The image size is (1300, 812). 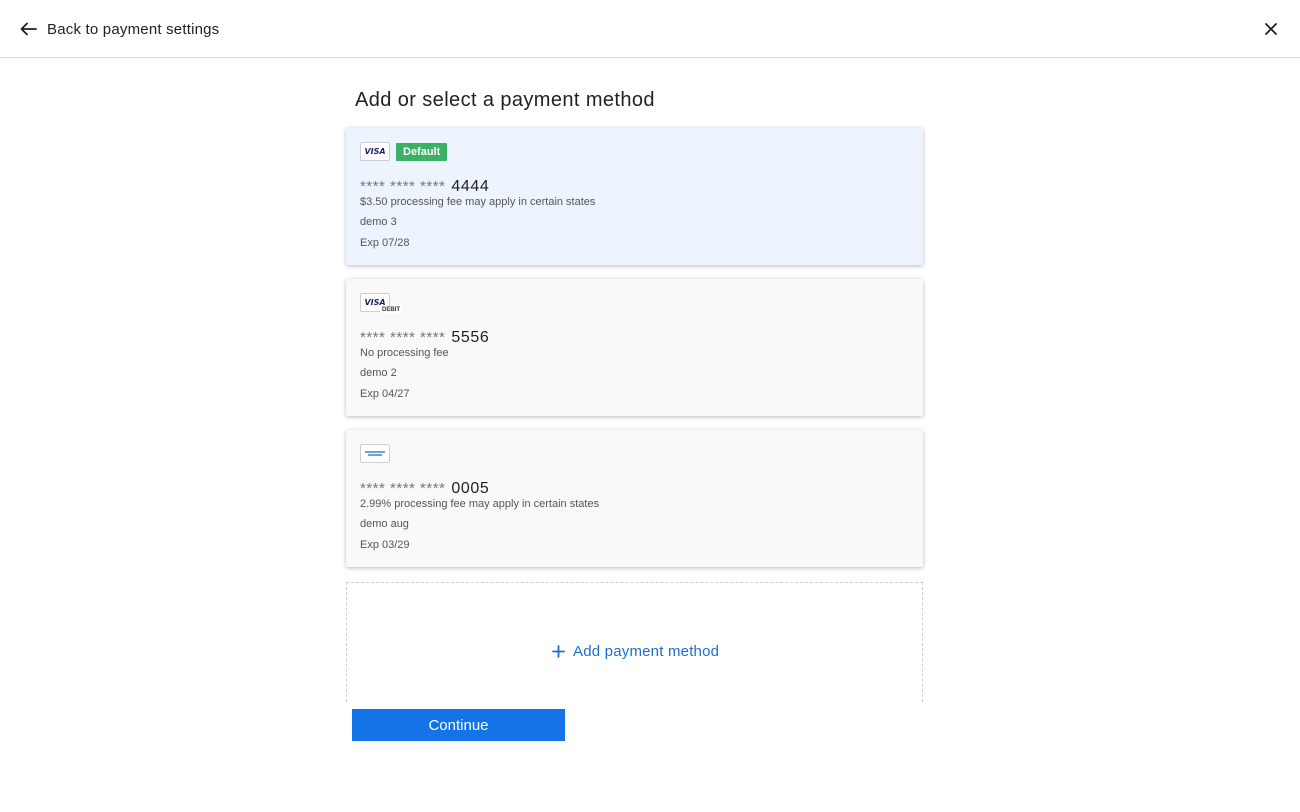 What do you see at coordinates (404, 353) in the screenshot?
I see `processing-fee-note: No processing fee` at bounding box center [404, 353].